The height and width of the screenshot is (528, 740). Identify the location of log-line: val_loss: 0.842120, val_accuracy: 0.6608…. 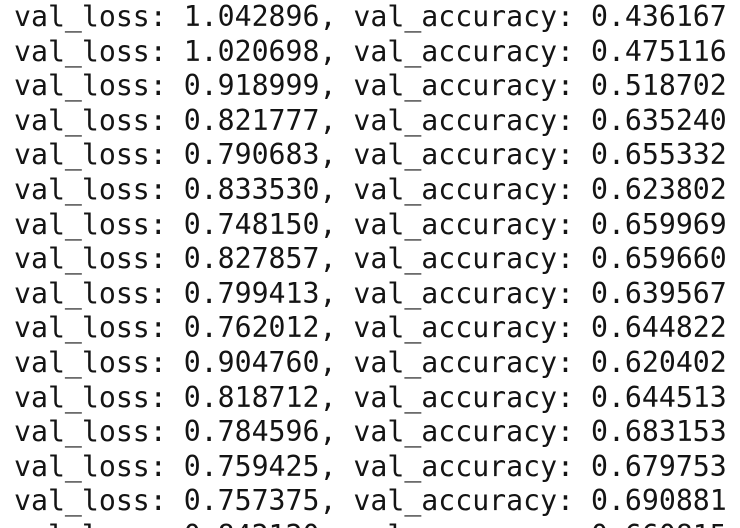
(370, 523).